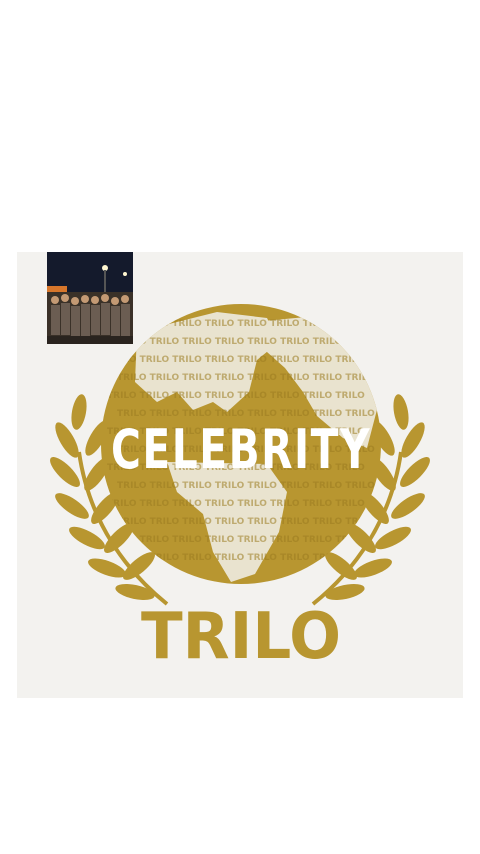  Describe the element at coordinates (241, 637) in the screenshot. I see `brand-text: TRILO` at that location.